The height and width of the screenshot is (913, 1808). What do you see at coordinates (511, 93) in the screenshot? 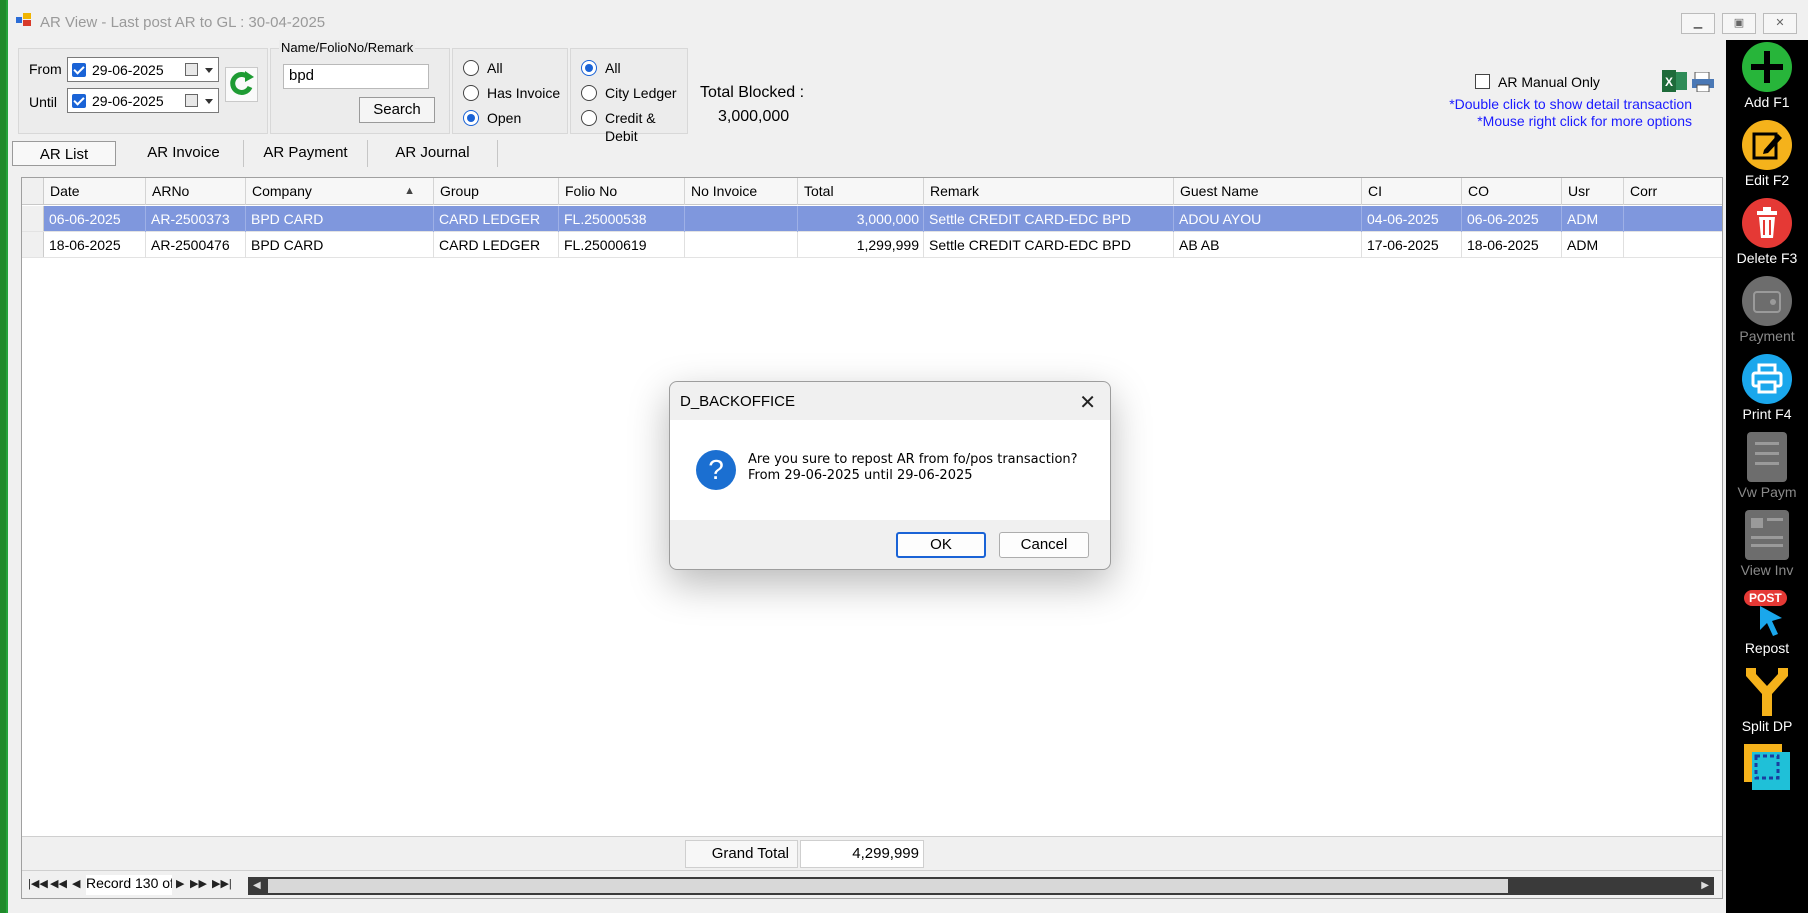
I see `radio-has-invoice: Has Invoice` at bounding box center [511, 93].